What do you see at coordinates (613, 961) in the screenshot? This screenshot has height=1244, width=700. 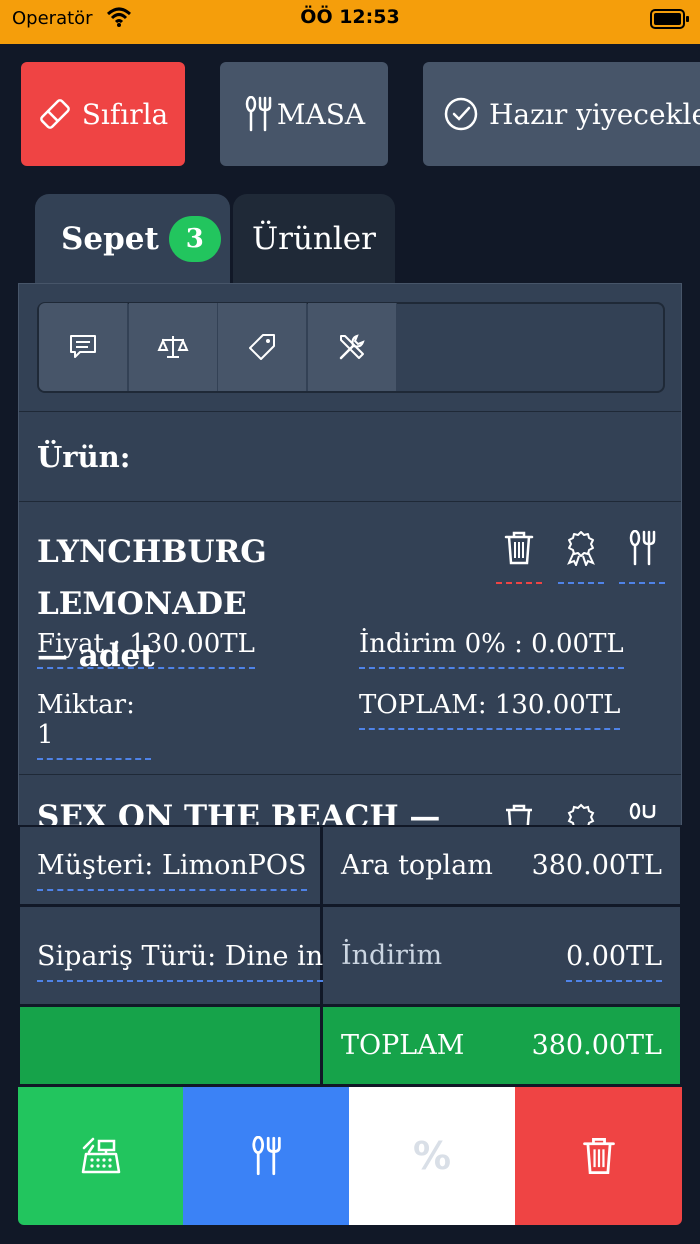 I see `discount-value: 0.00TL` at bounding box center [613, 961].